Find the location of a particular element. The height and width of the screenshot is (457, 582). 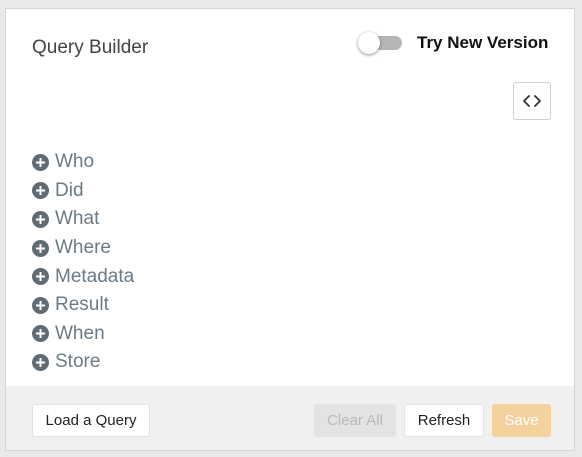

term-metadata: Metadata is located at coordinates (83, 276).